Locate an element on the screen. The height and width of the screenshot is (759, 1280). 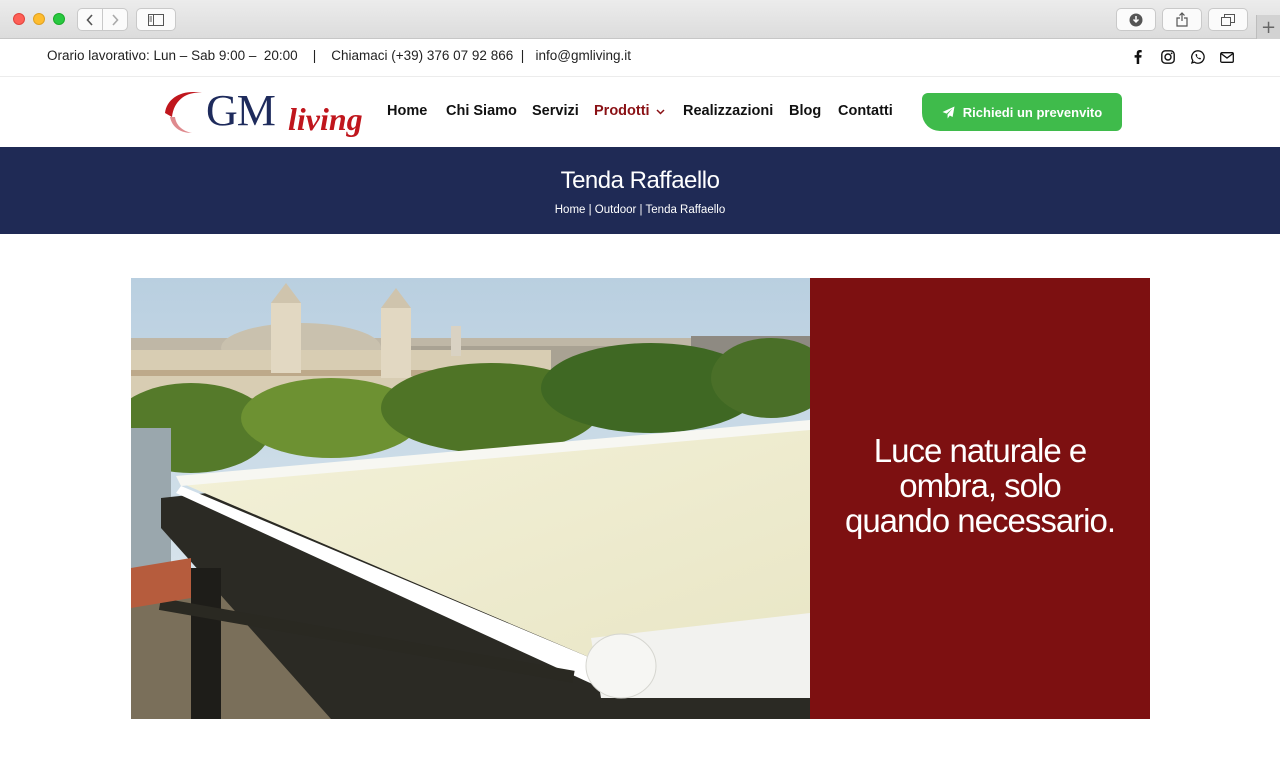
facebook-icon is located at coordinates (1138, 57).